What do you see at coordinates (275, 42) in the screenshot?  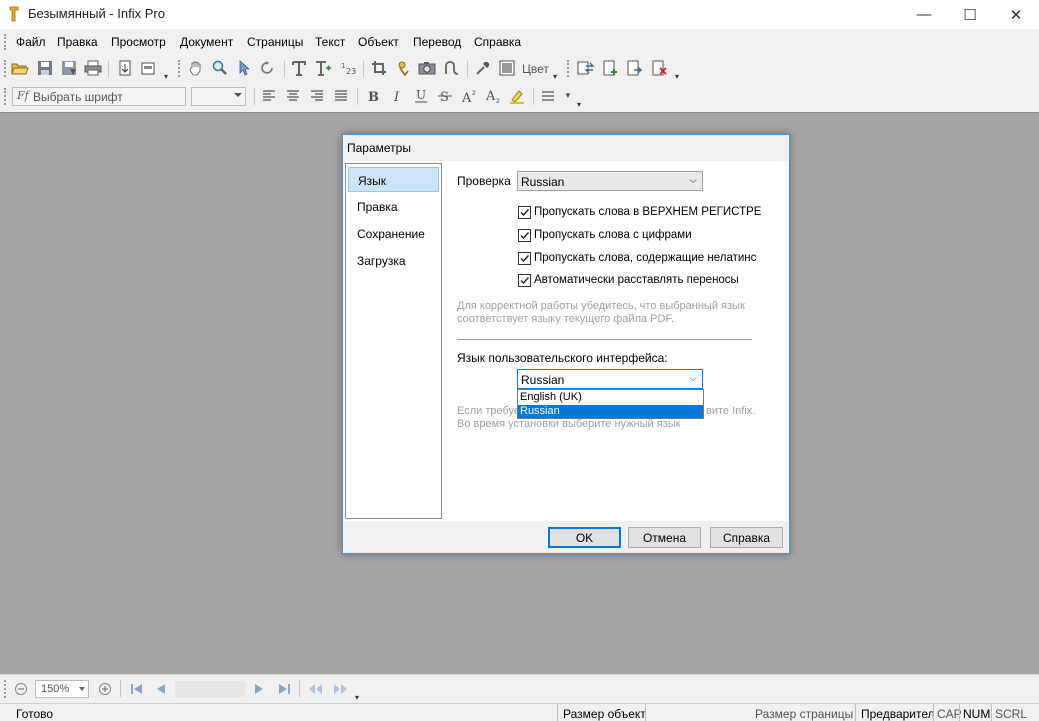 I see `menu-pages: Страницы` at bounding box center [275, 42].